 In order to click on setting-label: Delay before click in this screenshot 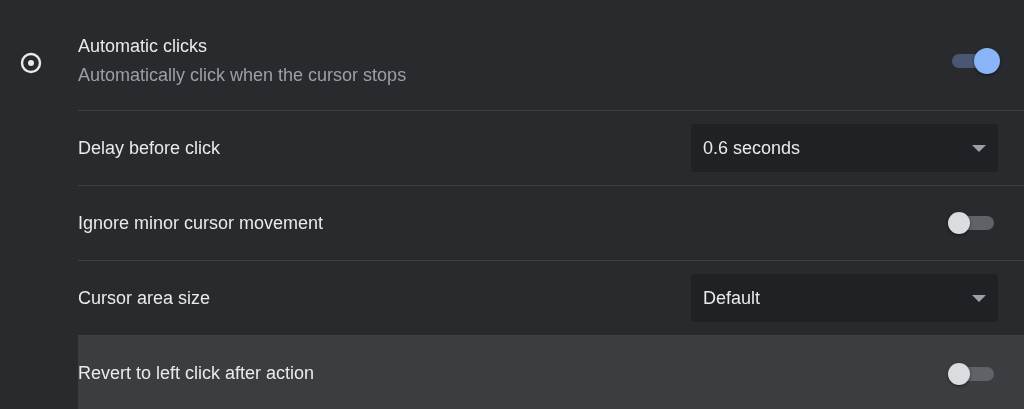, I will do `click(150, 148)`.